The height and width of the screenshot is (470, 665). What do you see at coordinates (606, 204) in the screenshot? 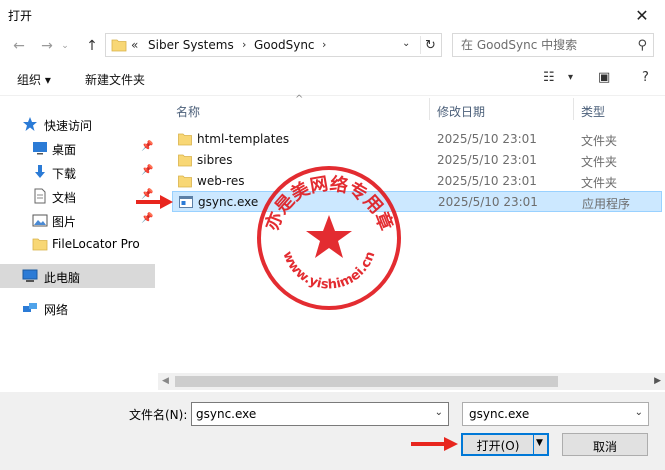
I see `file-type: 应用程序` at bounding box center [606, 204].